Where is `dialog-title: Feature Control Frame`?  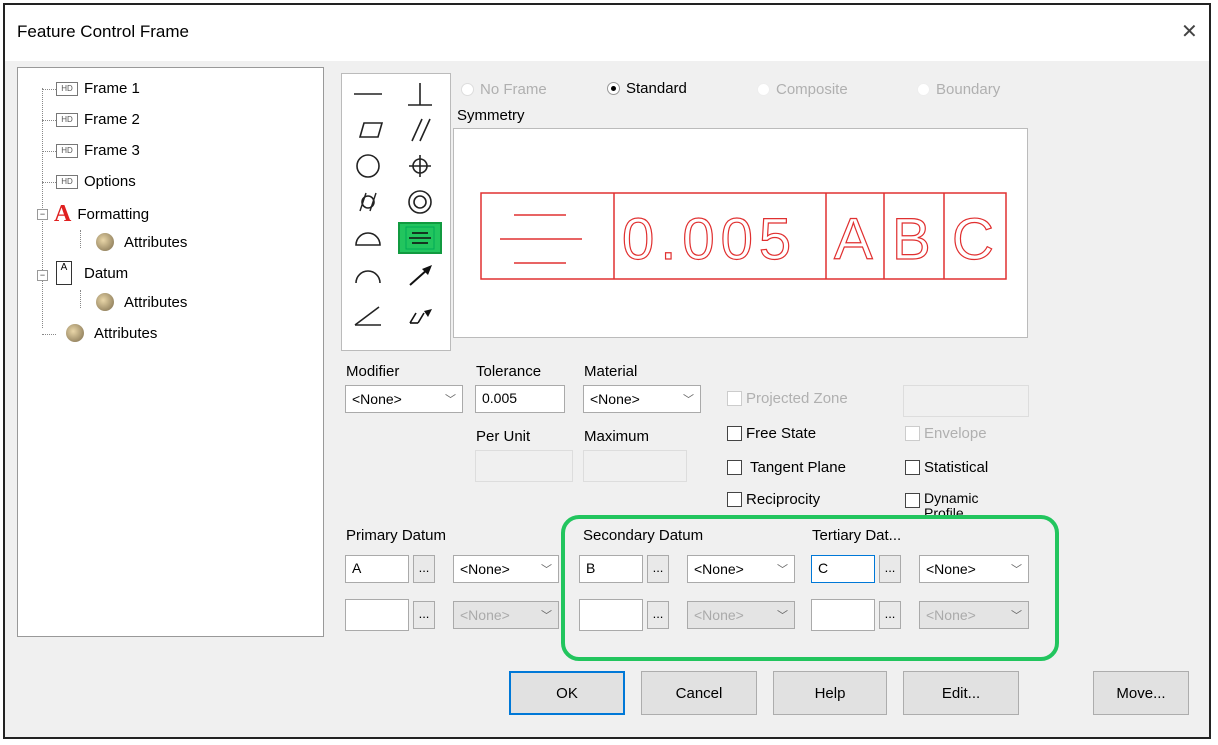 dialog-title: Feature Control Frame is located at coordinates (103, 31).